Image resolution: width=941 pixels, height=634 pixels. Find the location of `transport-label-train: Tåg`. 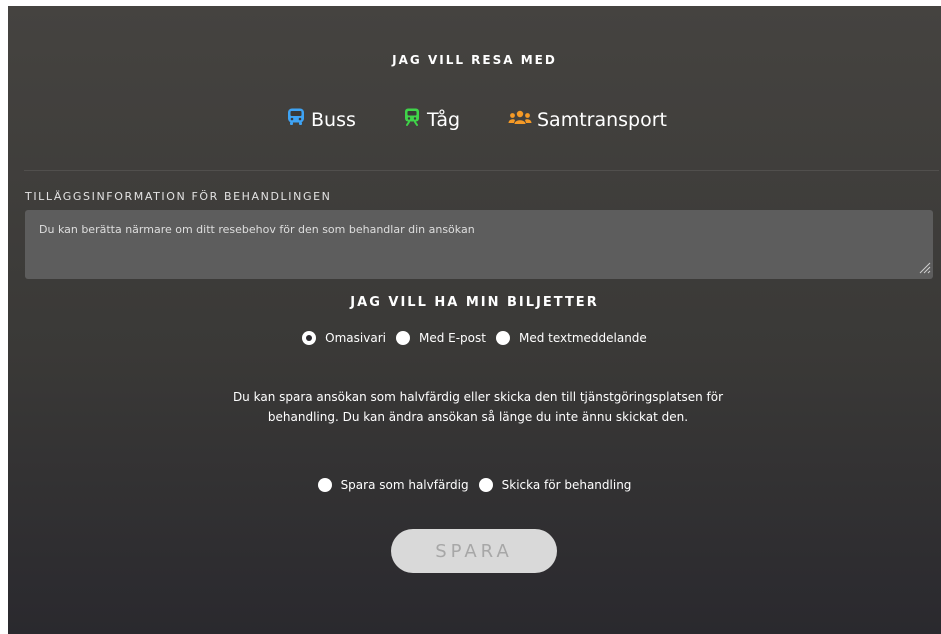

transport-label-train: Tåg is located at coordinates (444, 119).